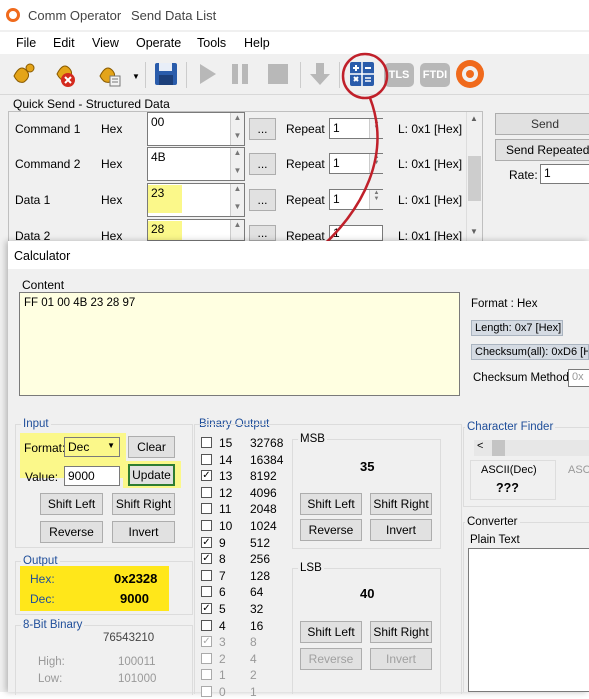  Describe the element at coordinates (401, 530) in the screenshot. I see `msb-invert-button: Invert` at that location.